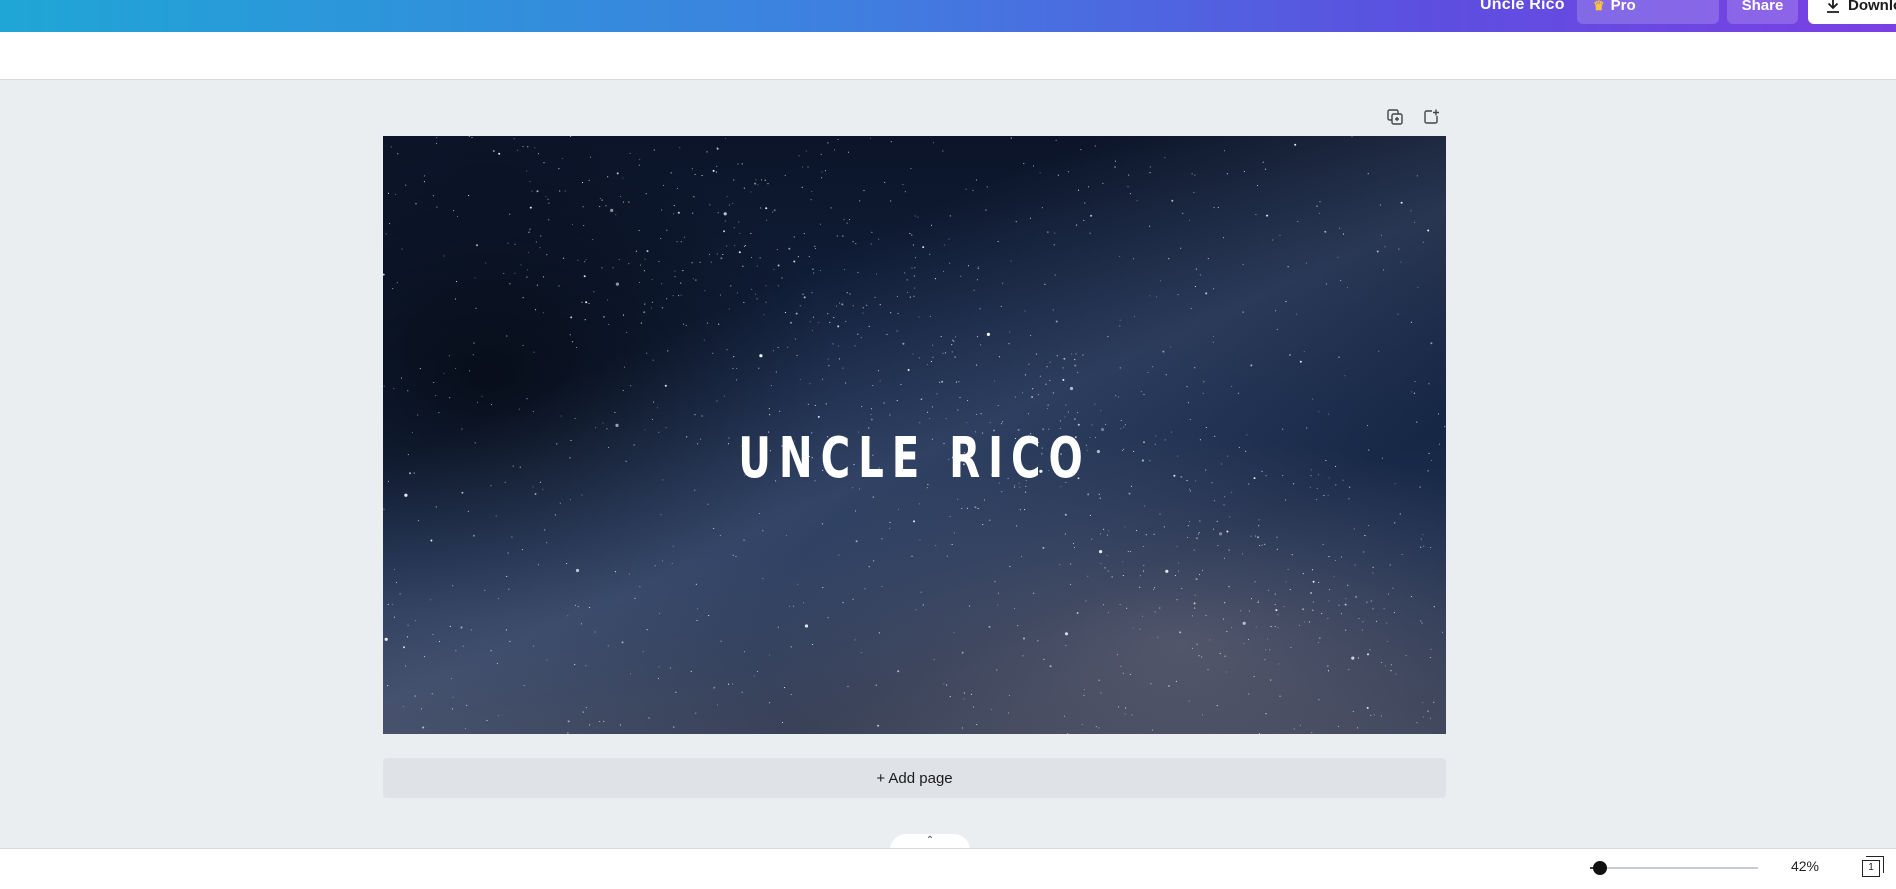  Describe the element at coordinates (1431, 117) in the screenshot. I see `add-page-icon` at that location.